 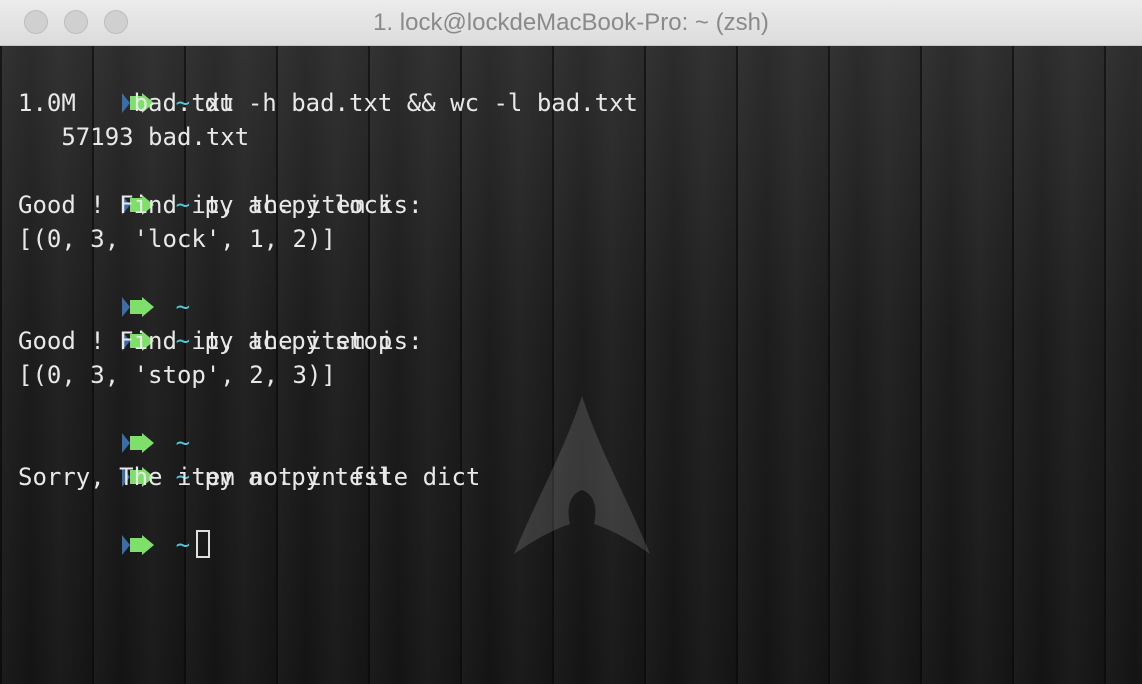 What do you see at coordinates (183, 545) in the screenshot?
I see `prompt-tilde: ~` at bounding box center [183, 545].